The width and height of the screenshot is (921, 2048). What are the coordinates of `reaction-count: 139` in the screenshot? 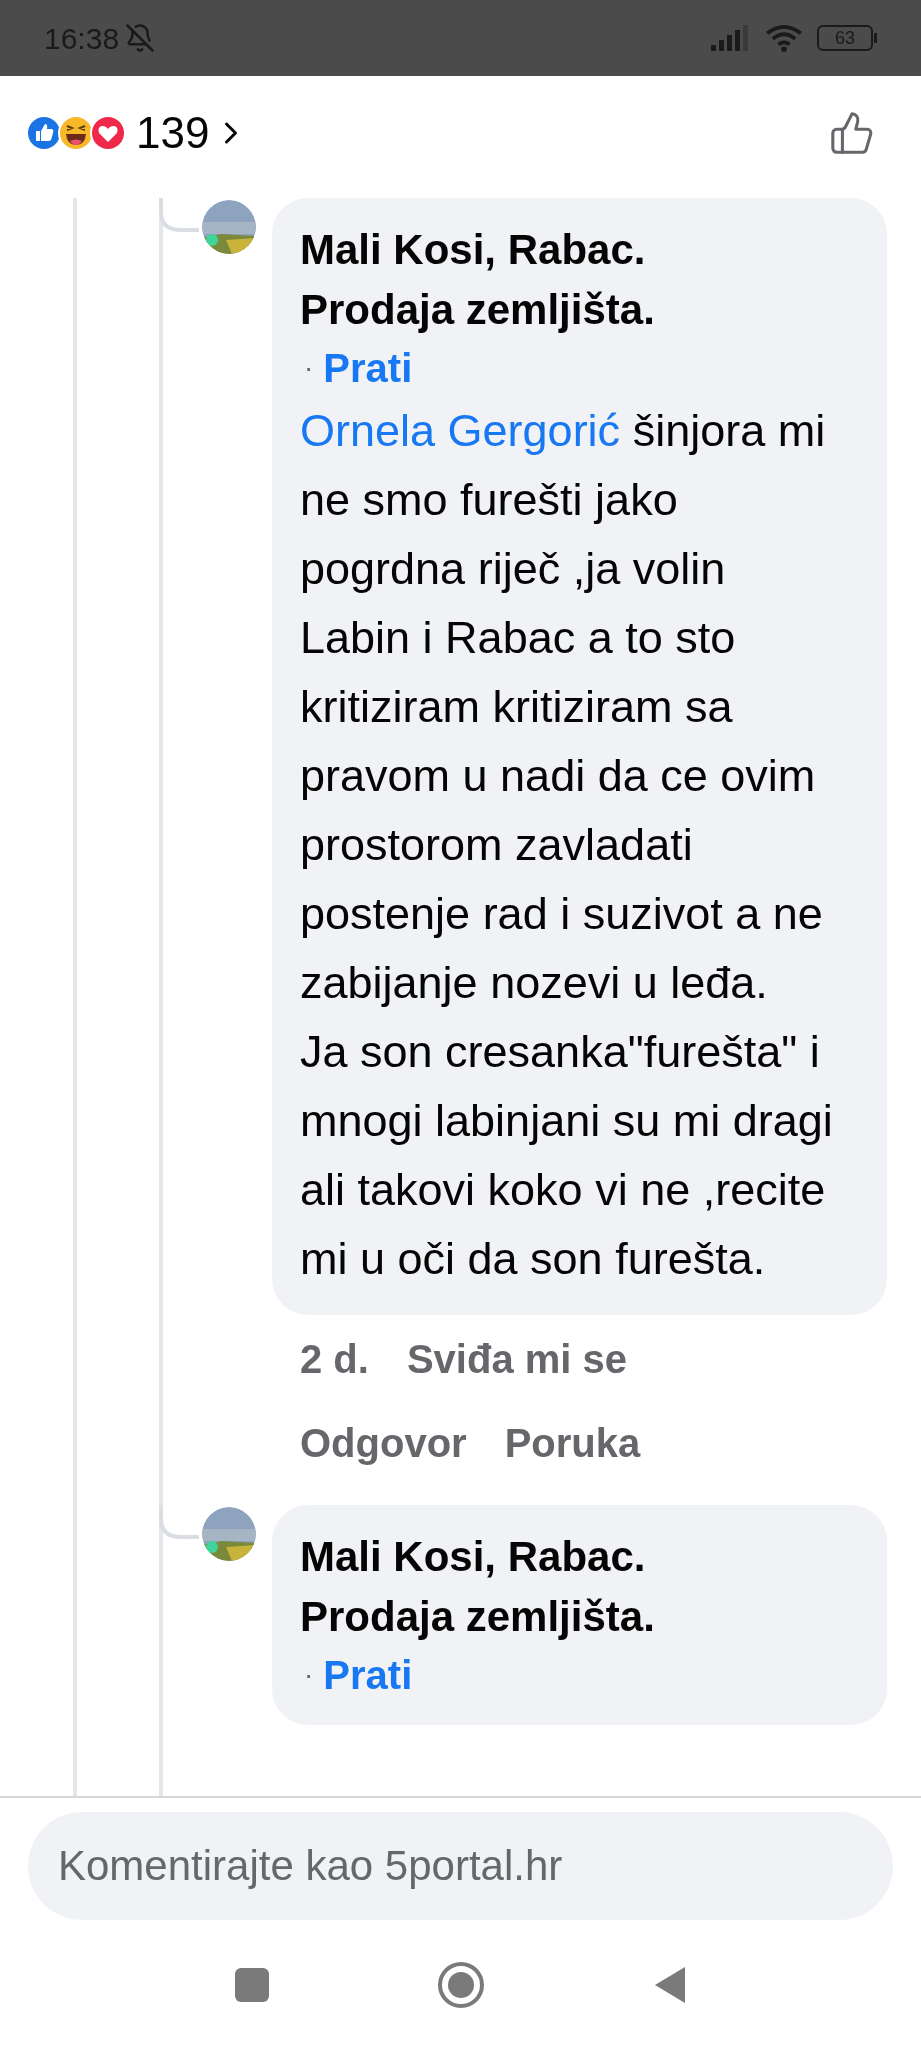 It's located at (173, 133).